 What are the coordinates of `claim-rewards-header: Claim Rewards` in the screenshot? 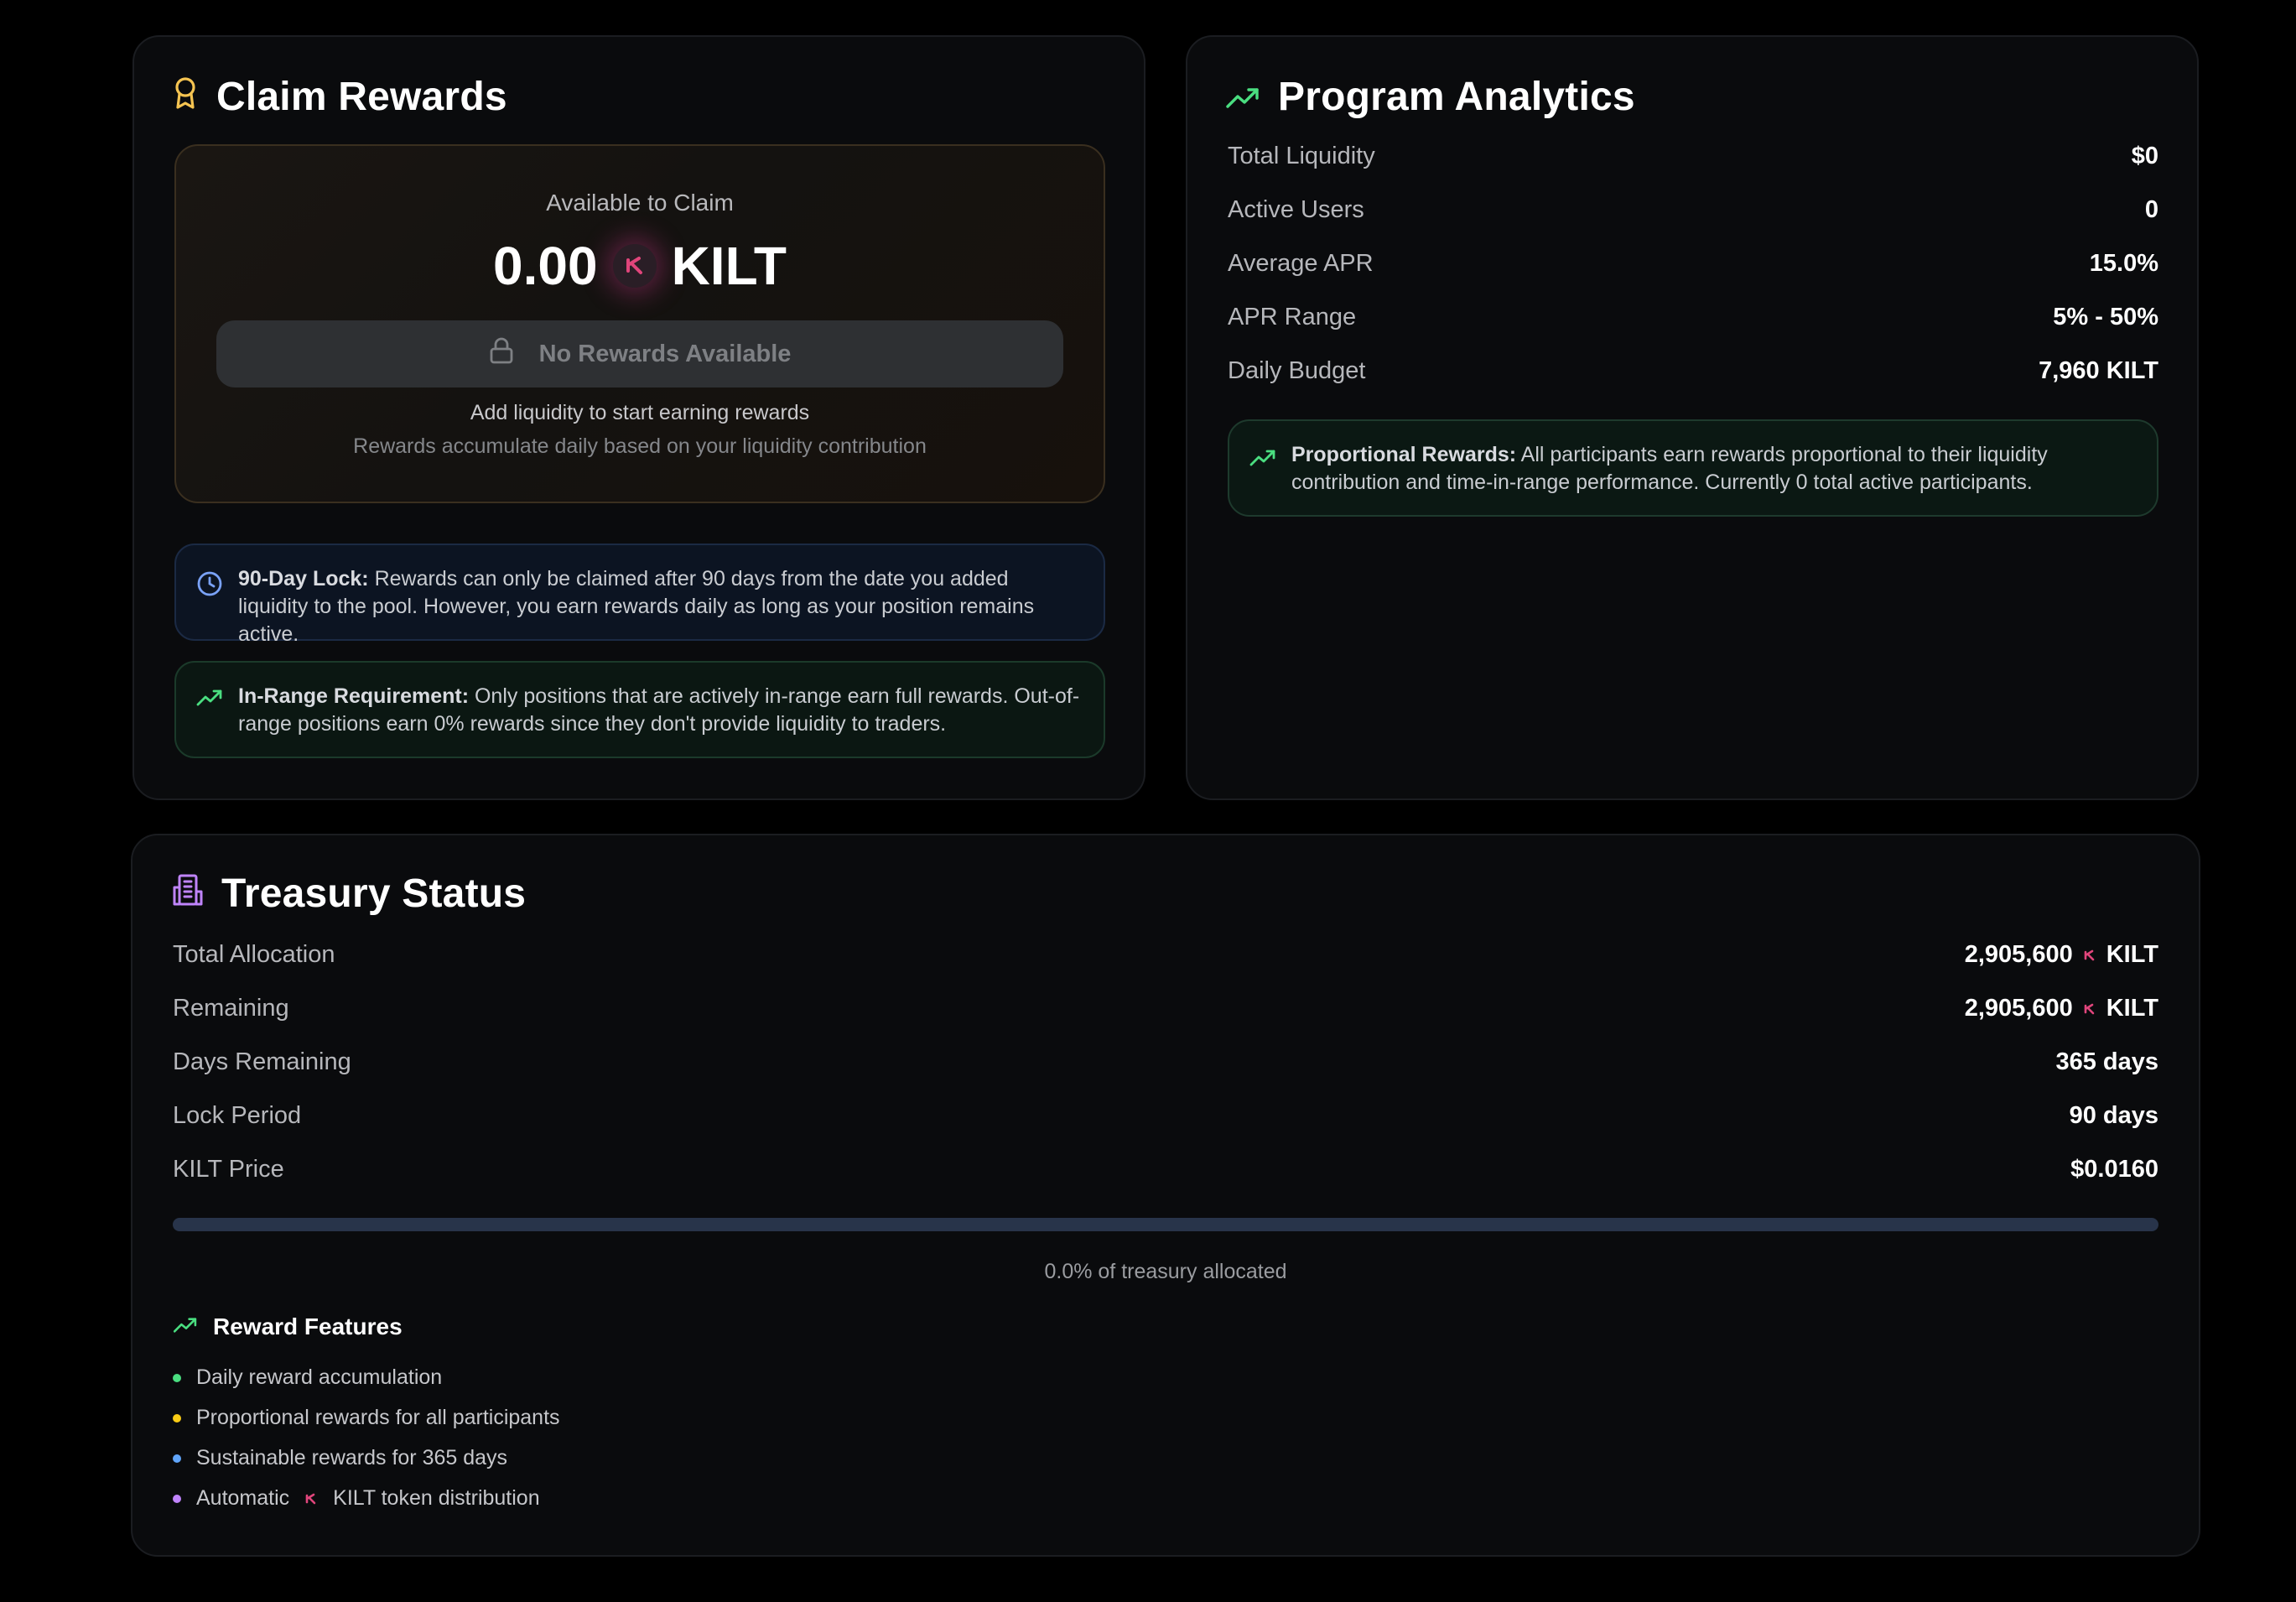 It's located at (340, 97).